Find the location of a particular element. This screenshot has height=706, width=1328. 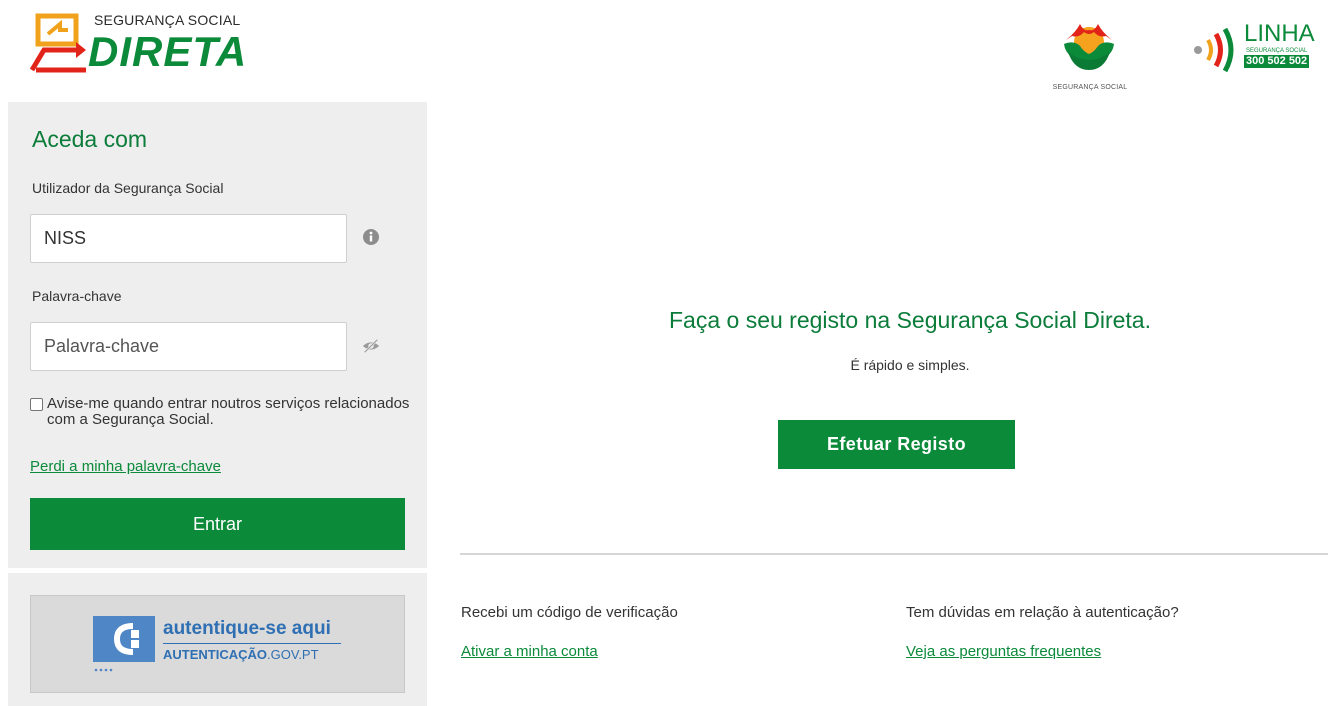

autenticacao-divider is located at coordinates (252, 643).